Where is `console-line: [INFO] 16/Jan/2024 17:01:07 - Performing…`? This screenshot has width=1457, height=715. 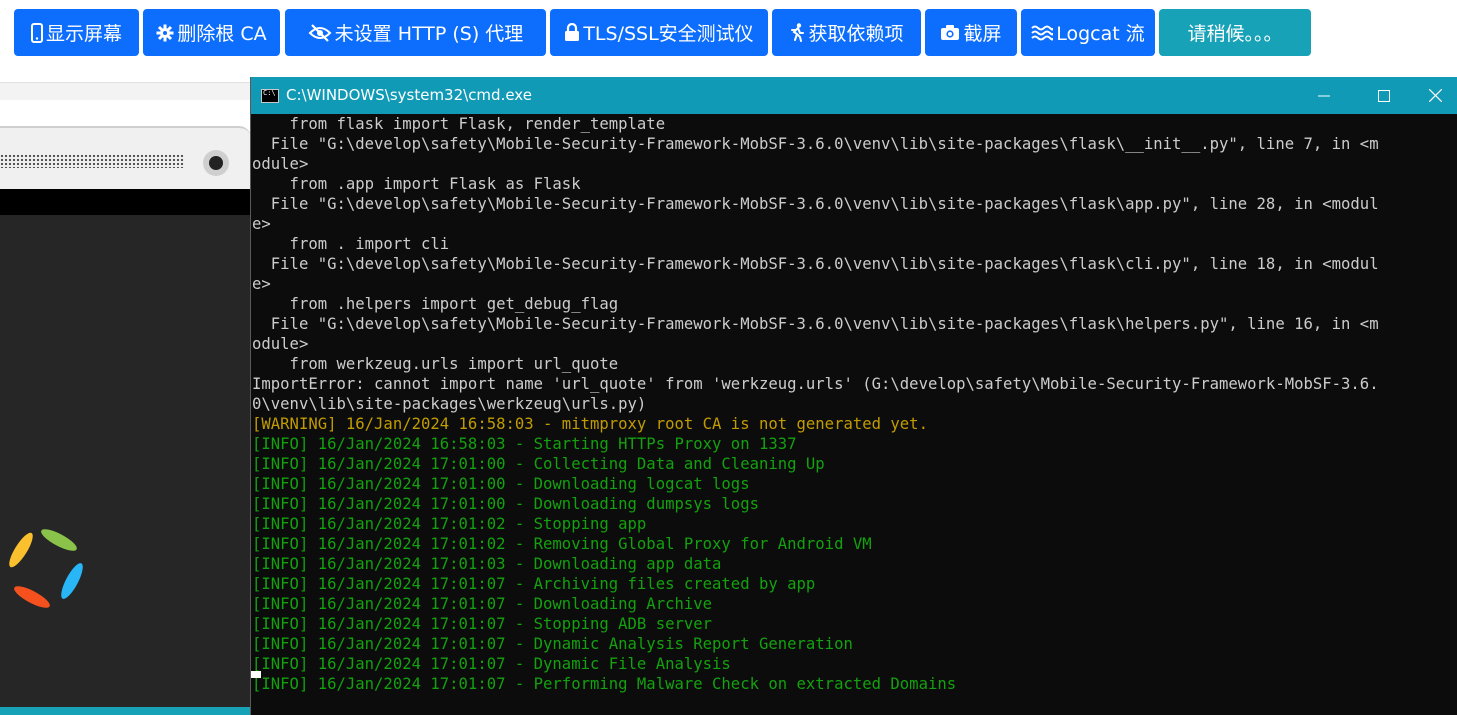
console-line: [INFO] 16/Jan/2024 17:01:07 - Performing… is located at coordinates (604, 684).